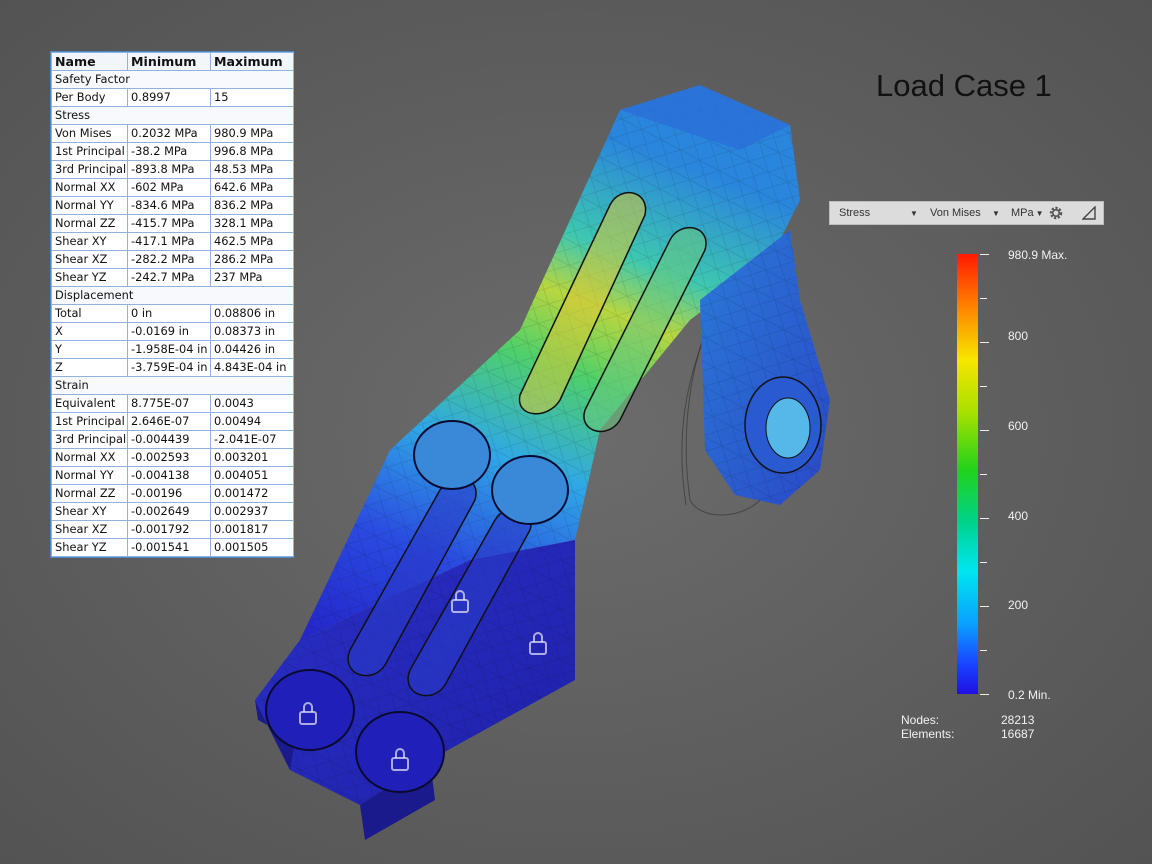 This screenshot has width=1152, height=864. I want to click on maximum-cell: 996.8 MPa, so click(252, 151).